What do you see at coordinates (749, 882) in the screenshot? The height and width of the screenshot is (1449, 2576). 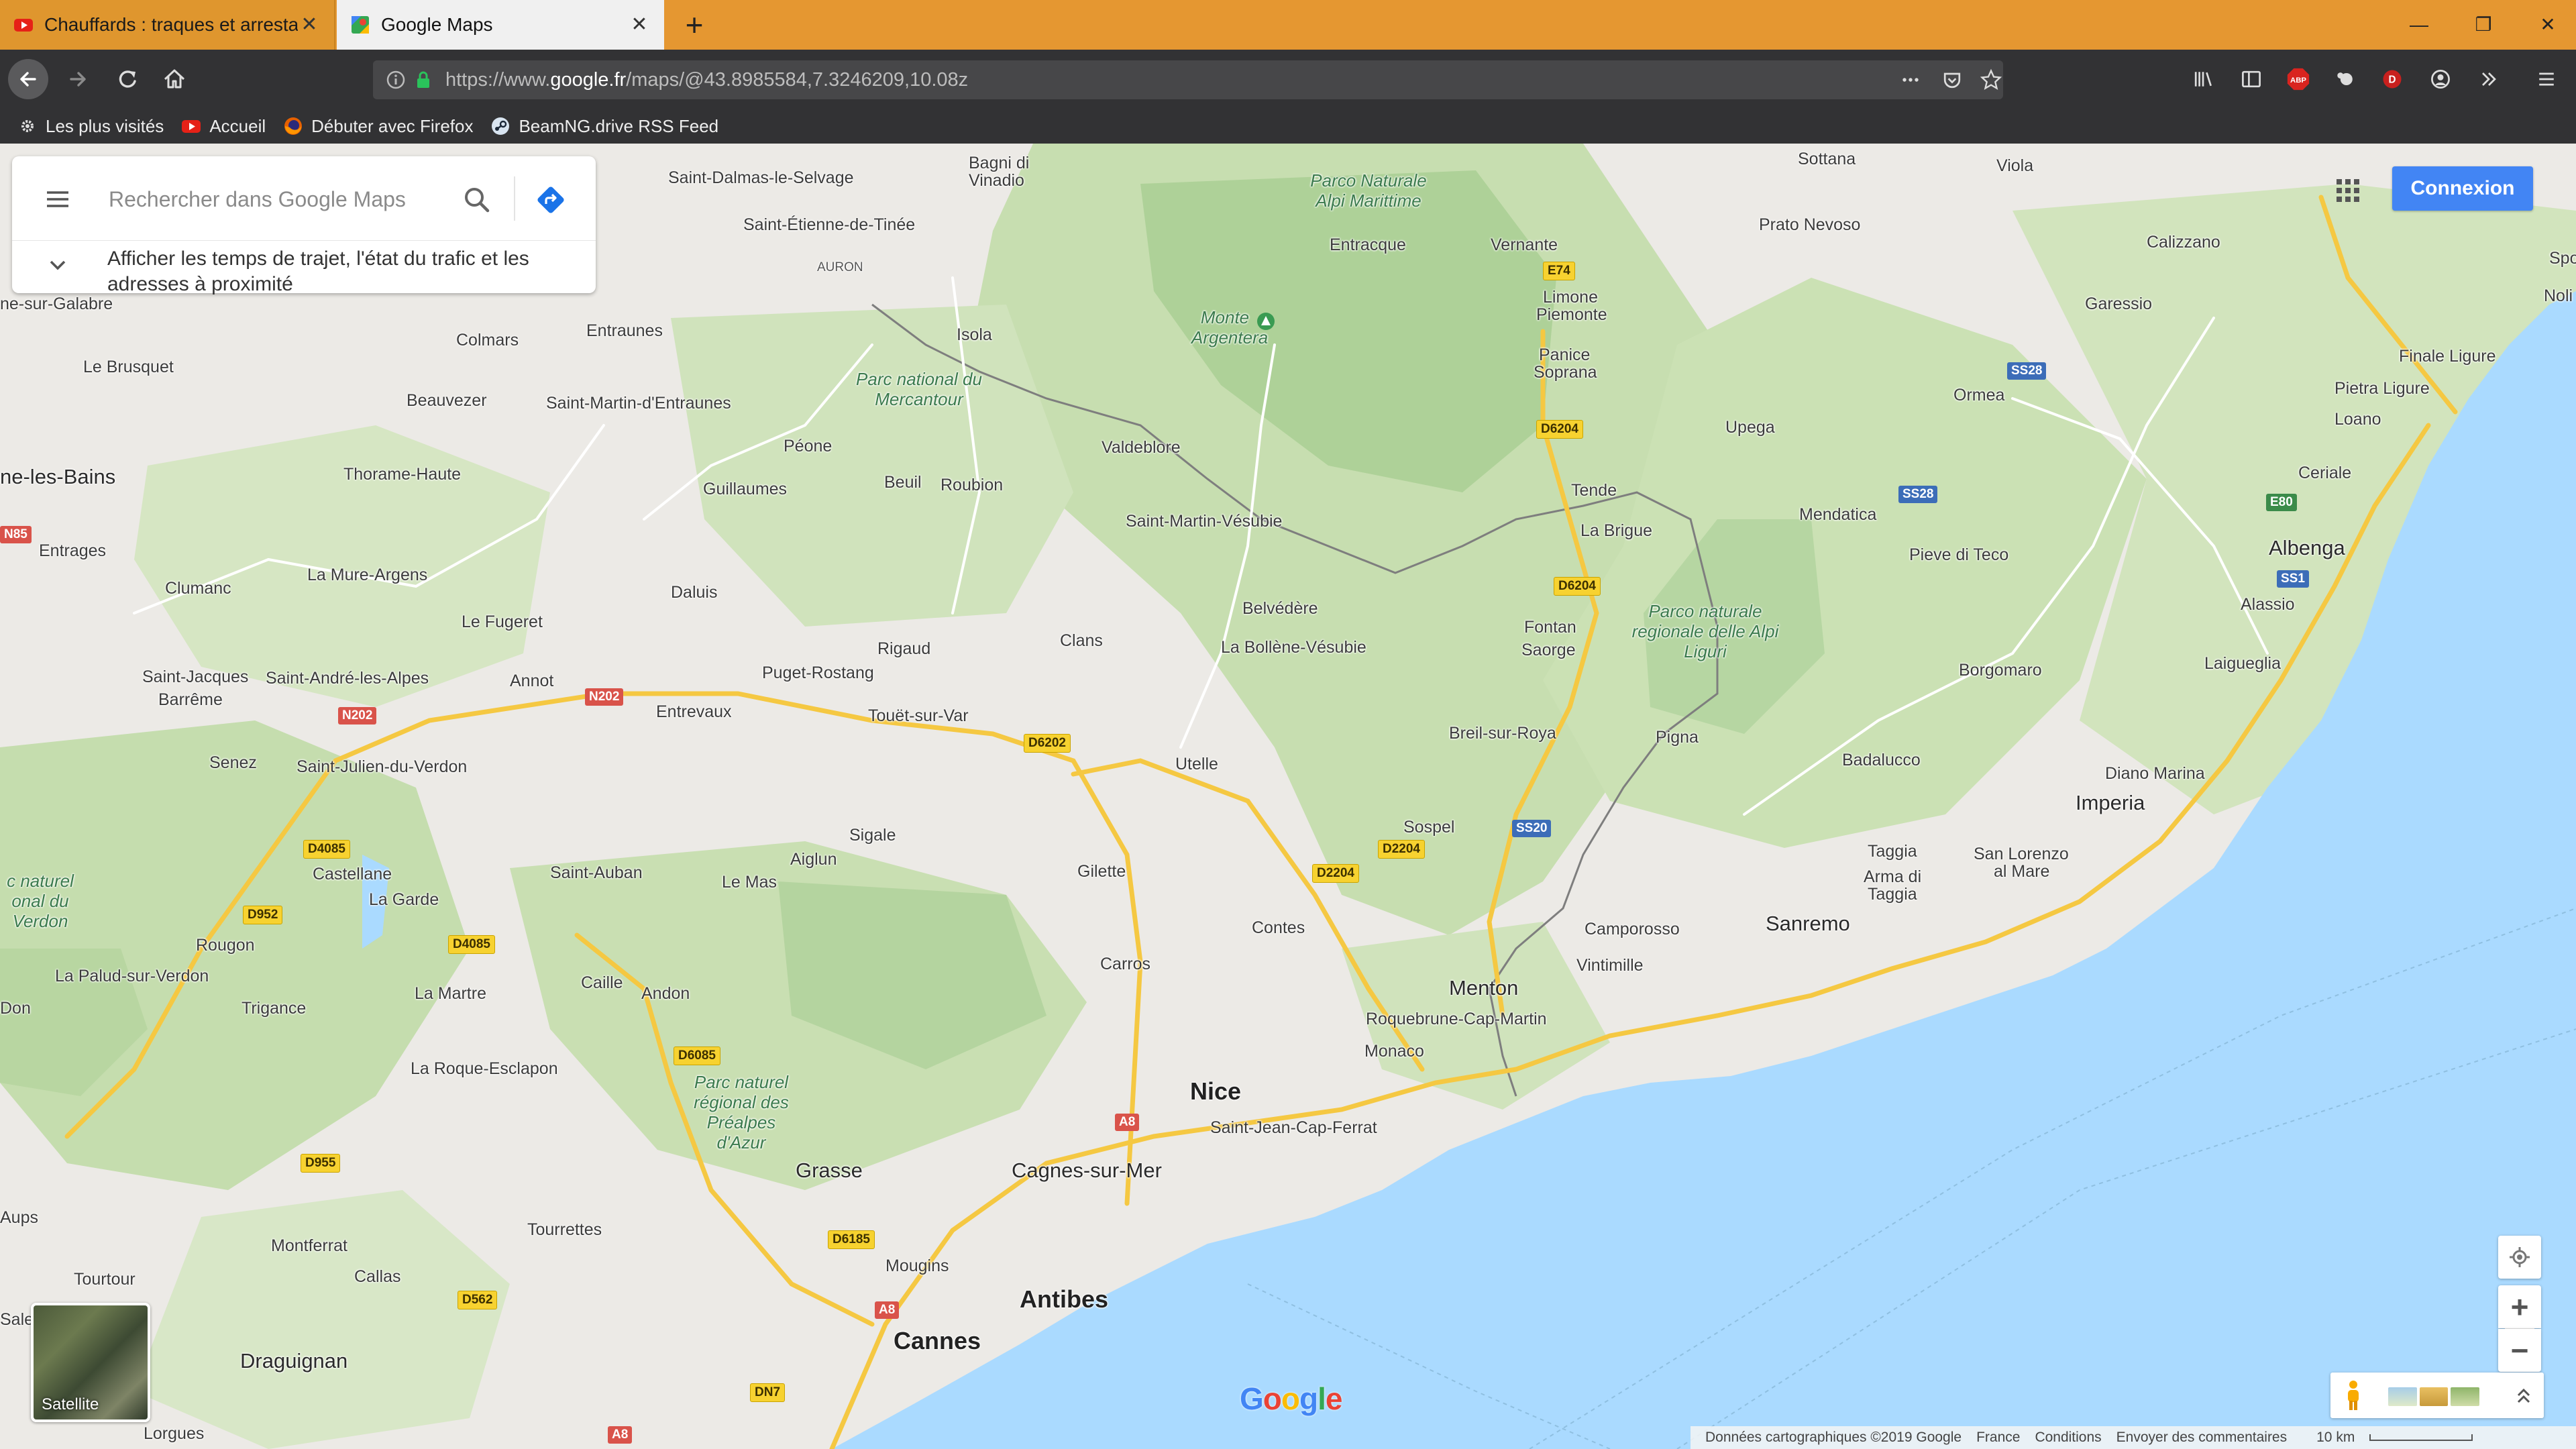 I see `map-label: Le Mas` at bounding box center [749, 882].